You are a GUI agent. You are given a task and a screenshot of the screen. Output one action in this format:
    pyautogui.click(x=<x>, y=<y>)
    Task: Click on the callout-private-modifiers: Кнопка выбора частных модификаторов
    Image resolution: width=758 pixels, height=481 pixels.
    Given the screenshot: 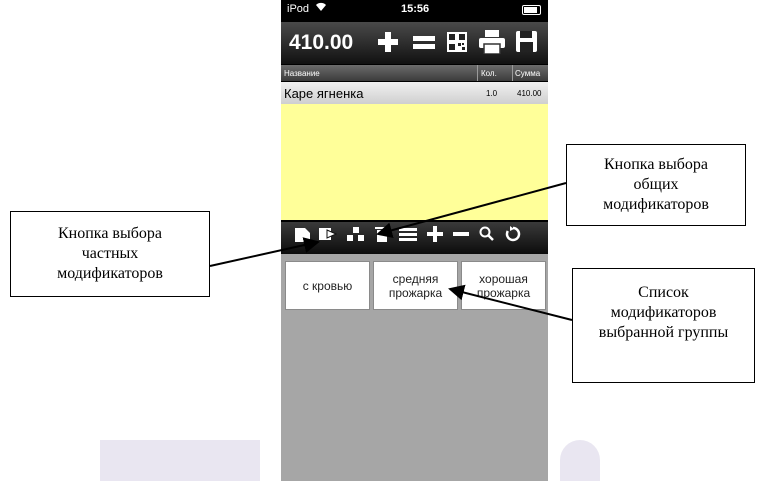 What is the action you would take?
    pyautogui.click(x=110, y=254)
    